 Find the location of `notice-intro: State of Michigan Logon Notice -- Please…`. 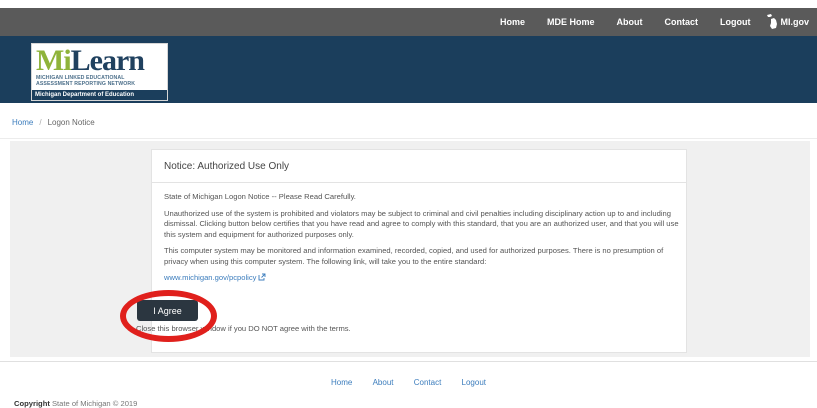

notice-intro: State of Michigan Logon Notice -- Please… is located at coordinates (260, 196).